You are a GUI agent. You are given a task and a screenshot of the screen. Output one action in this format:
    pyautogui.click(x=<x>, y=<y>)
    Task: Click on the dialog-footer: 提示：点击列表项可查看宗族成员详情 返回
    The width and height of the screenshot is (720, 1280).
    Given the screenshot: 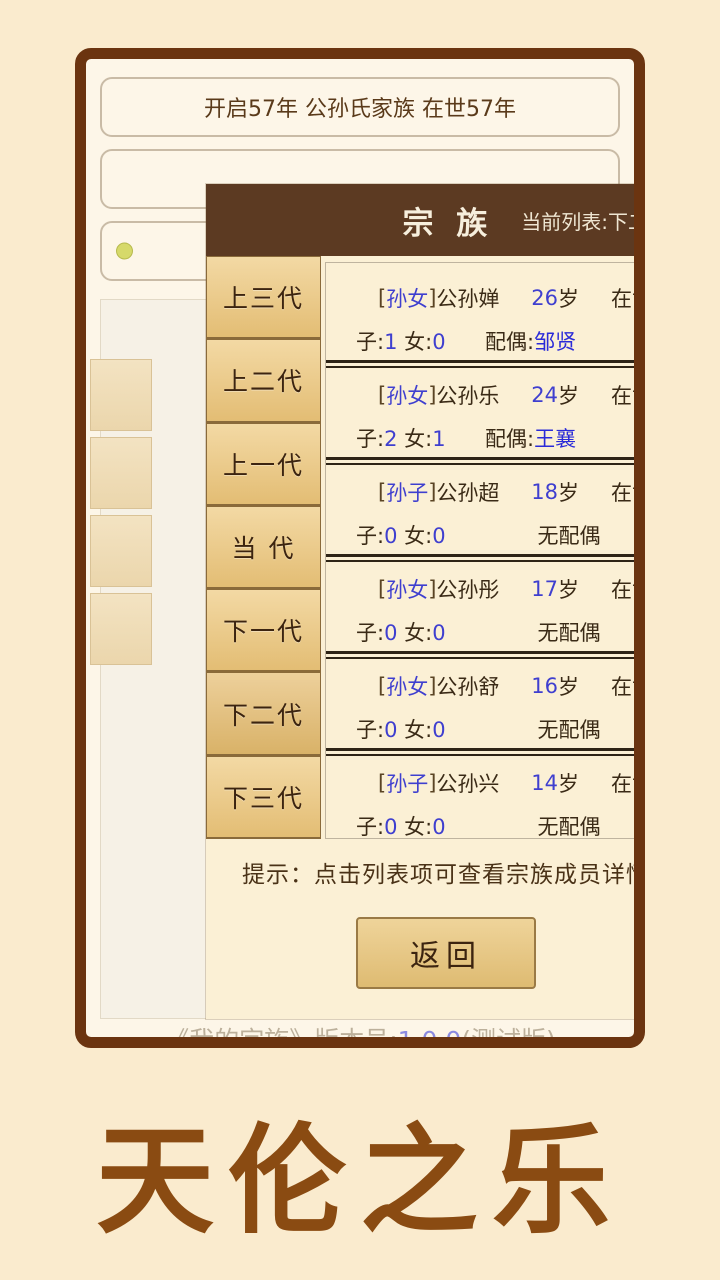 What is the action you would take?
    pyautogui.click(x=425, y=929)
    